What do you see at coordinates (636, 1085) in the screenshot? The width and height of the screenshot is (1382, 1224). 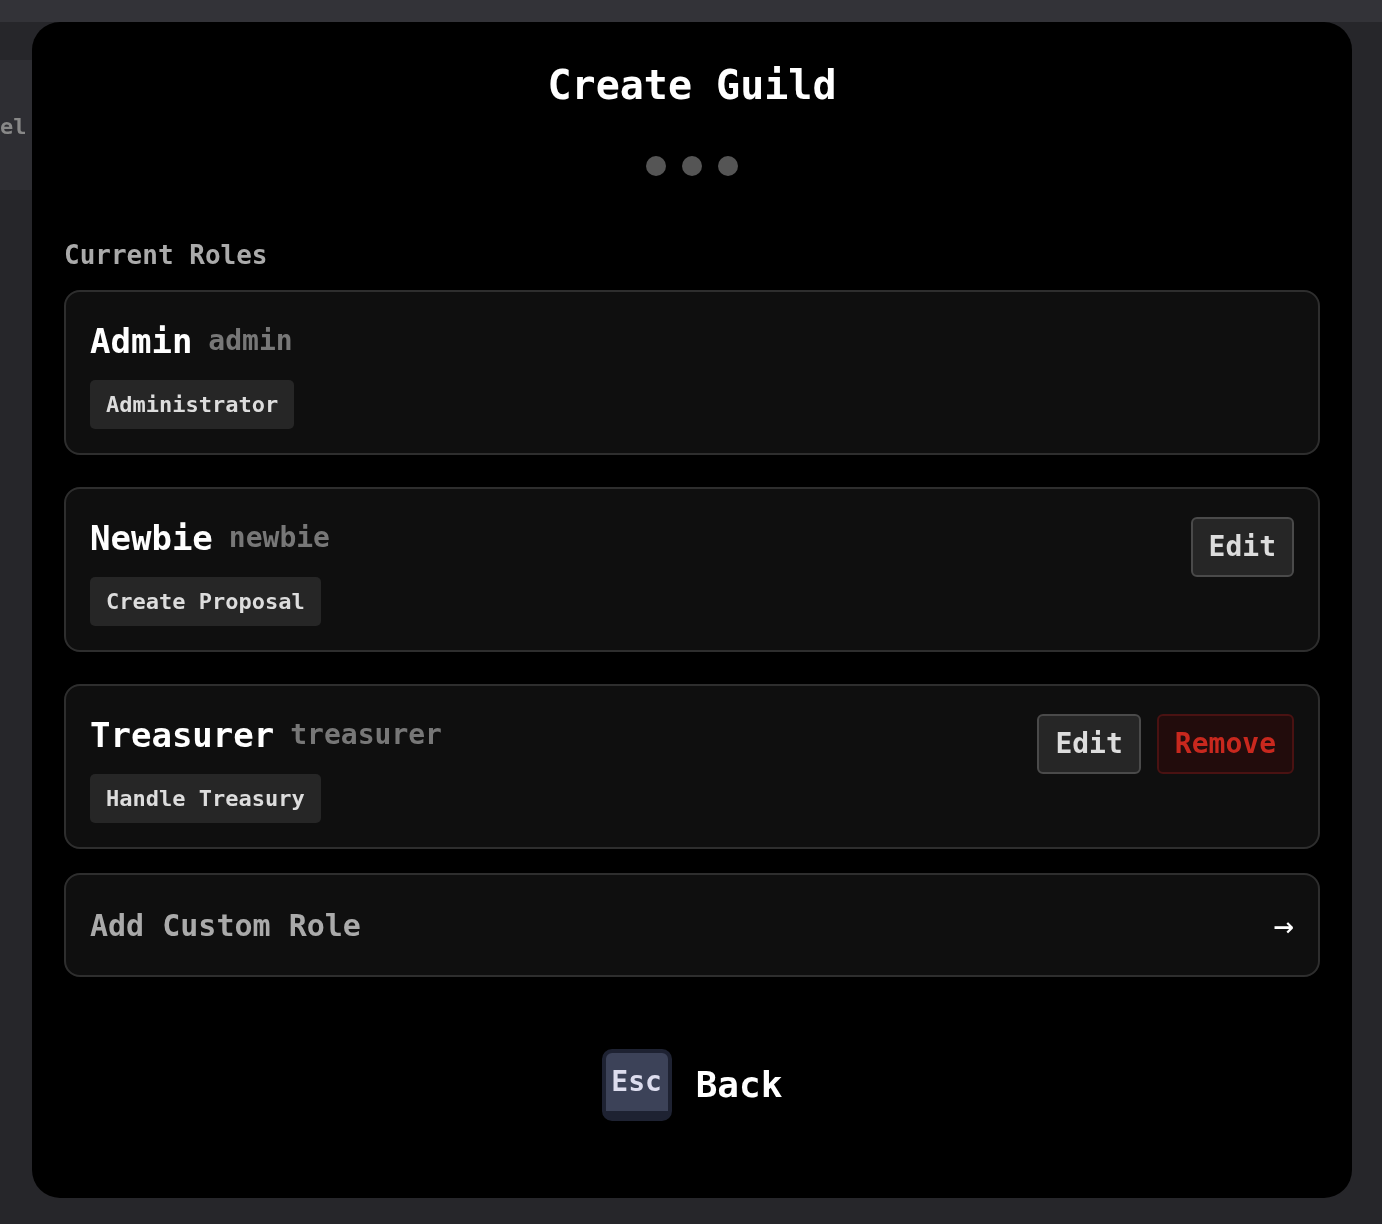 I see `esc-key-icon: Esc` at bounding box center [636, 1085].